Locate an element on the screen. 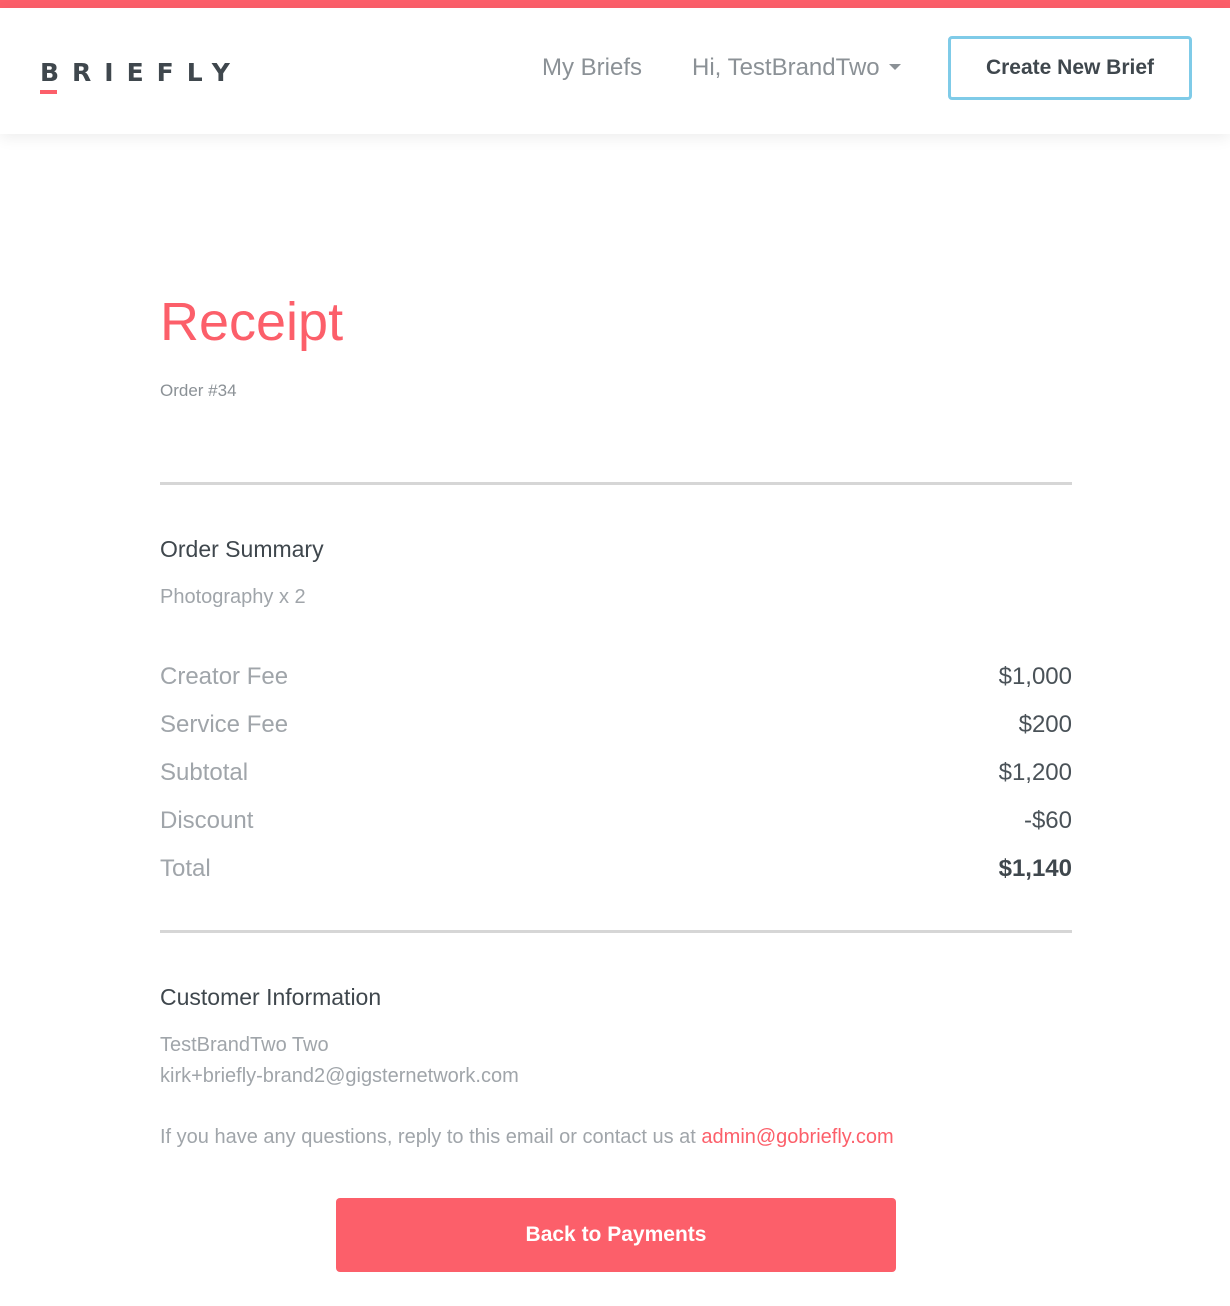 The width and height of the screenshot is (1230, 1306). customer-information-heading: Customer Information is located at coordinates (271, 997).